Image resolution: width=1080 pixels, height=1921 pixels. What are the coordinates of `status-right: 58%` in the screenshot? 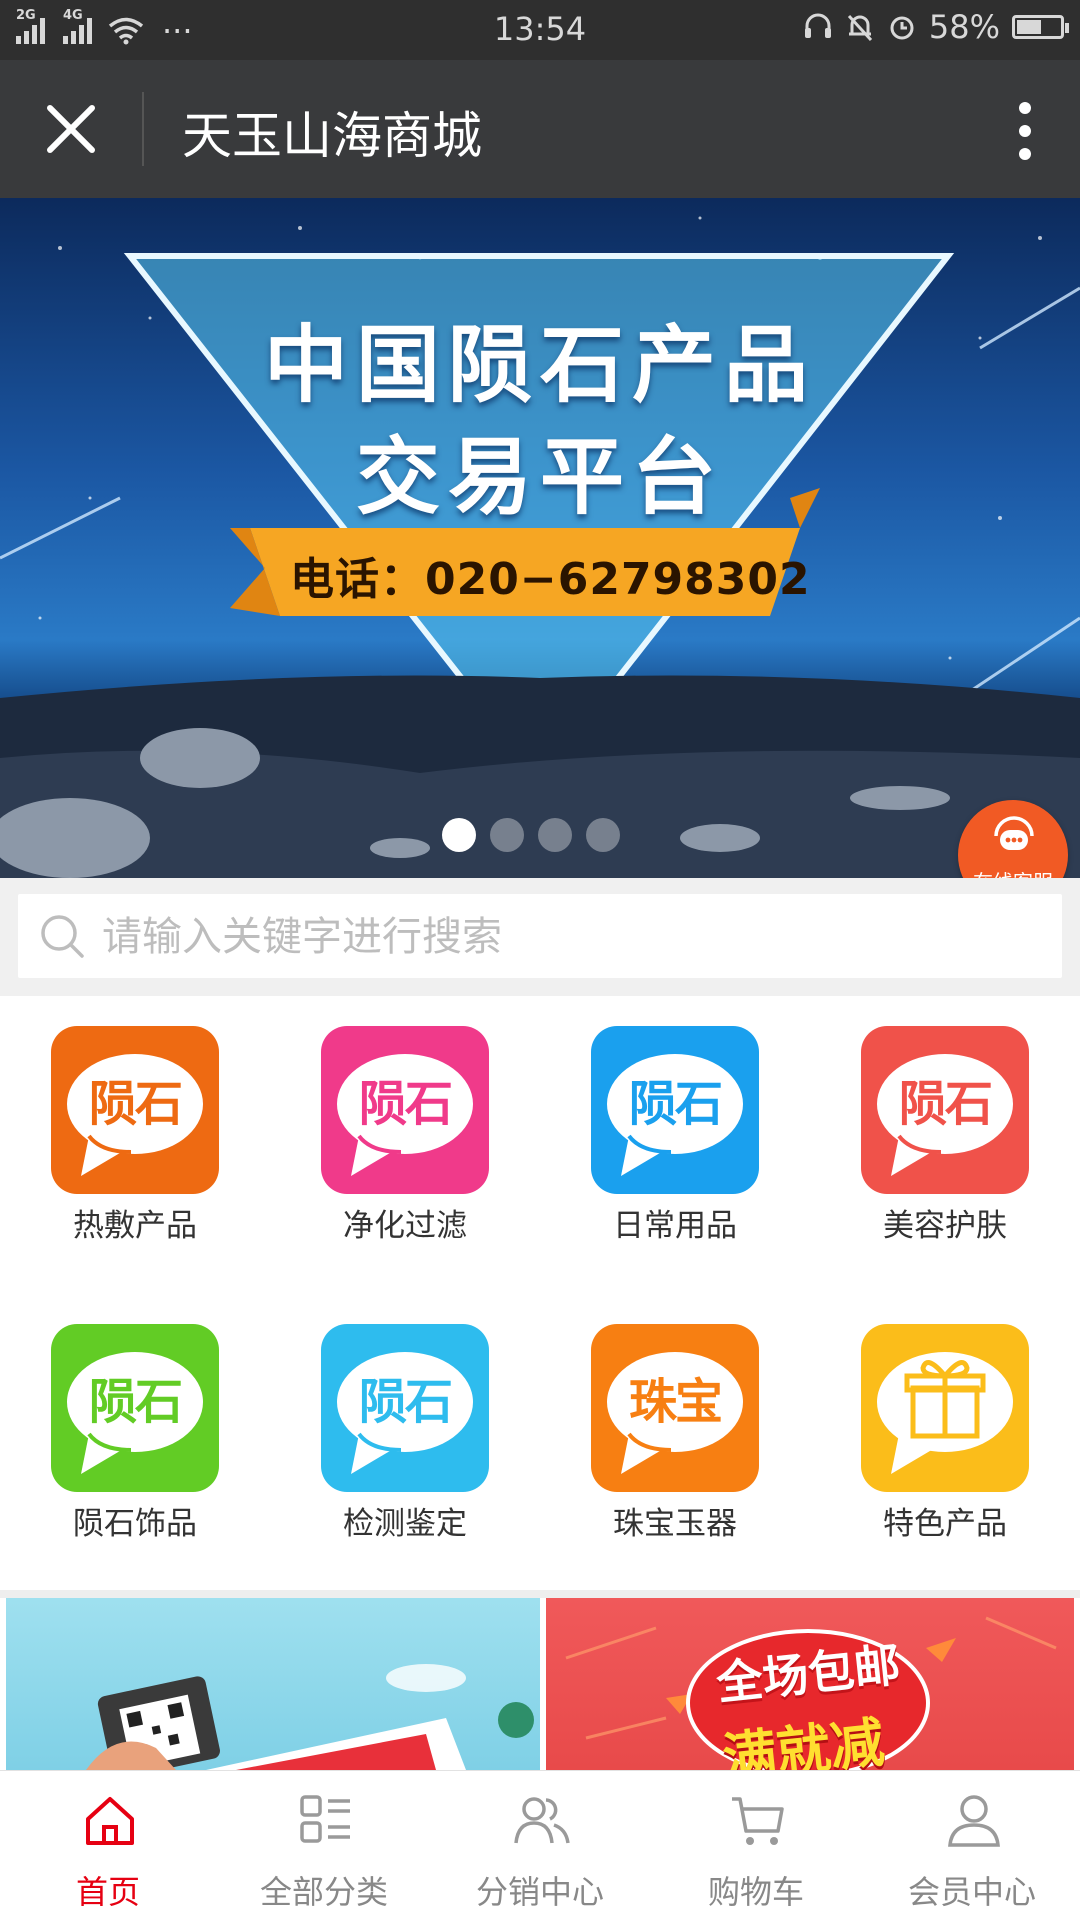 It's located at (936, 27).